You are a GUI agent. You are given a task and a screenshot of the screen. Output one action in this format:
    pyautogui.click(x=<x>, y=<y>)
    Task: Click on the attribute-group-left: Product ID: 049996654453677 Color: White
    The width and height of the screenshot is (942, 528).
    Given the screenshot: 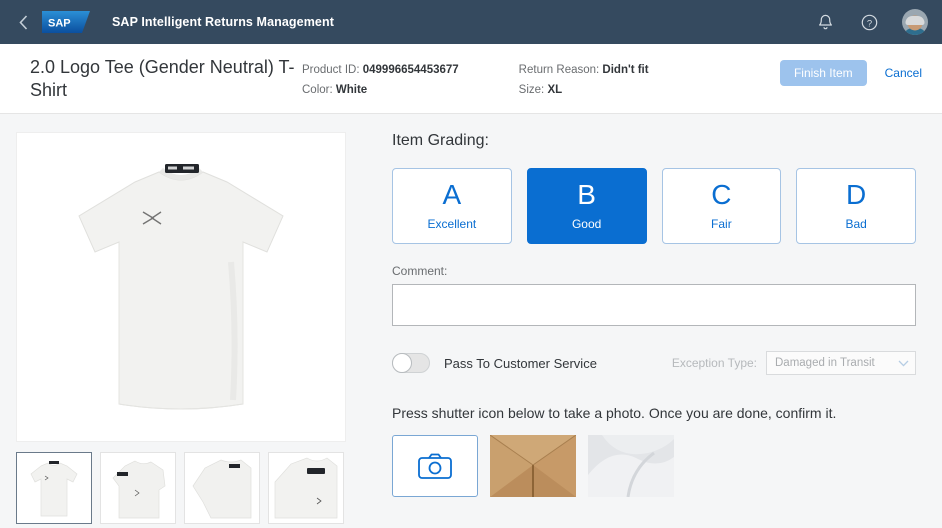 What is the action you would take?
    pyautogui.click(x=380, y=80)
    